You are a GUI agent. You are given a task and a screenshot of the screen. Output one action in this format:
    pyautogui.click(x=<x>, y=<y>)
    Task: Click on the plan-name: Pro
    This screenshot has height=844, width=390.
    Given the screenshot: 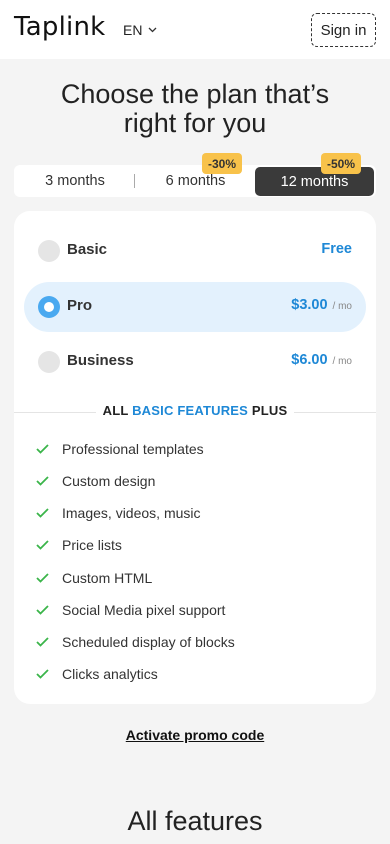 What is the action you would take?
    pyautogui.click(x=80, y=305)
    